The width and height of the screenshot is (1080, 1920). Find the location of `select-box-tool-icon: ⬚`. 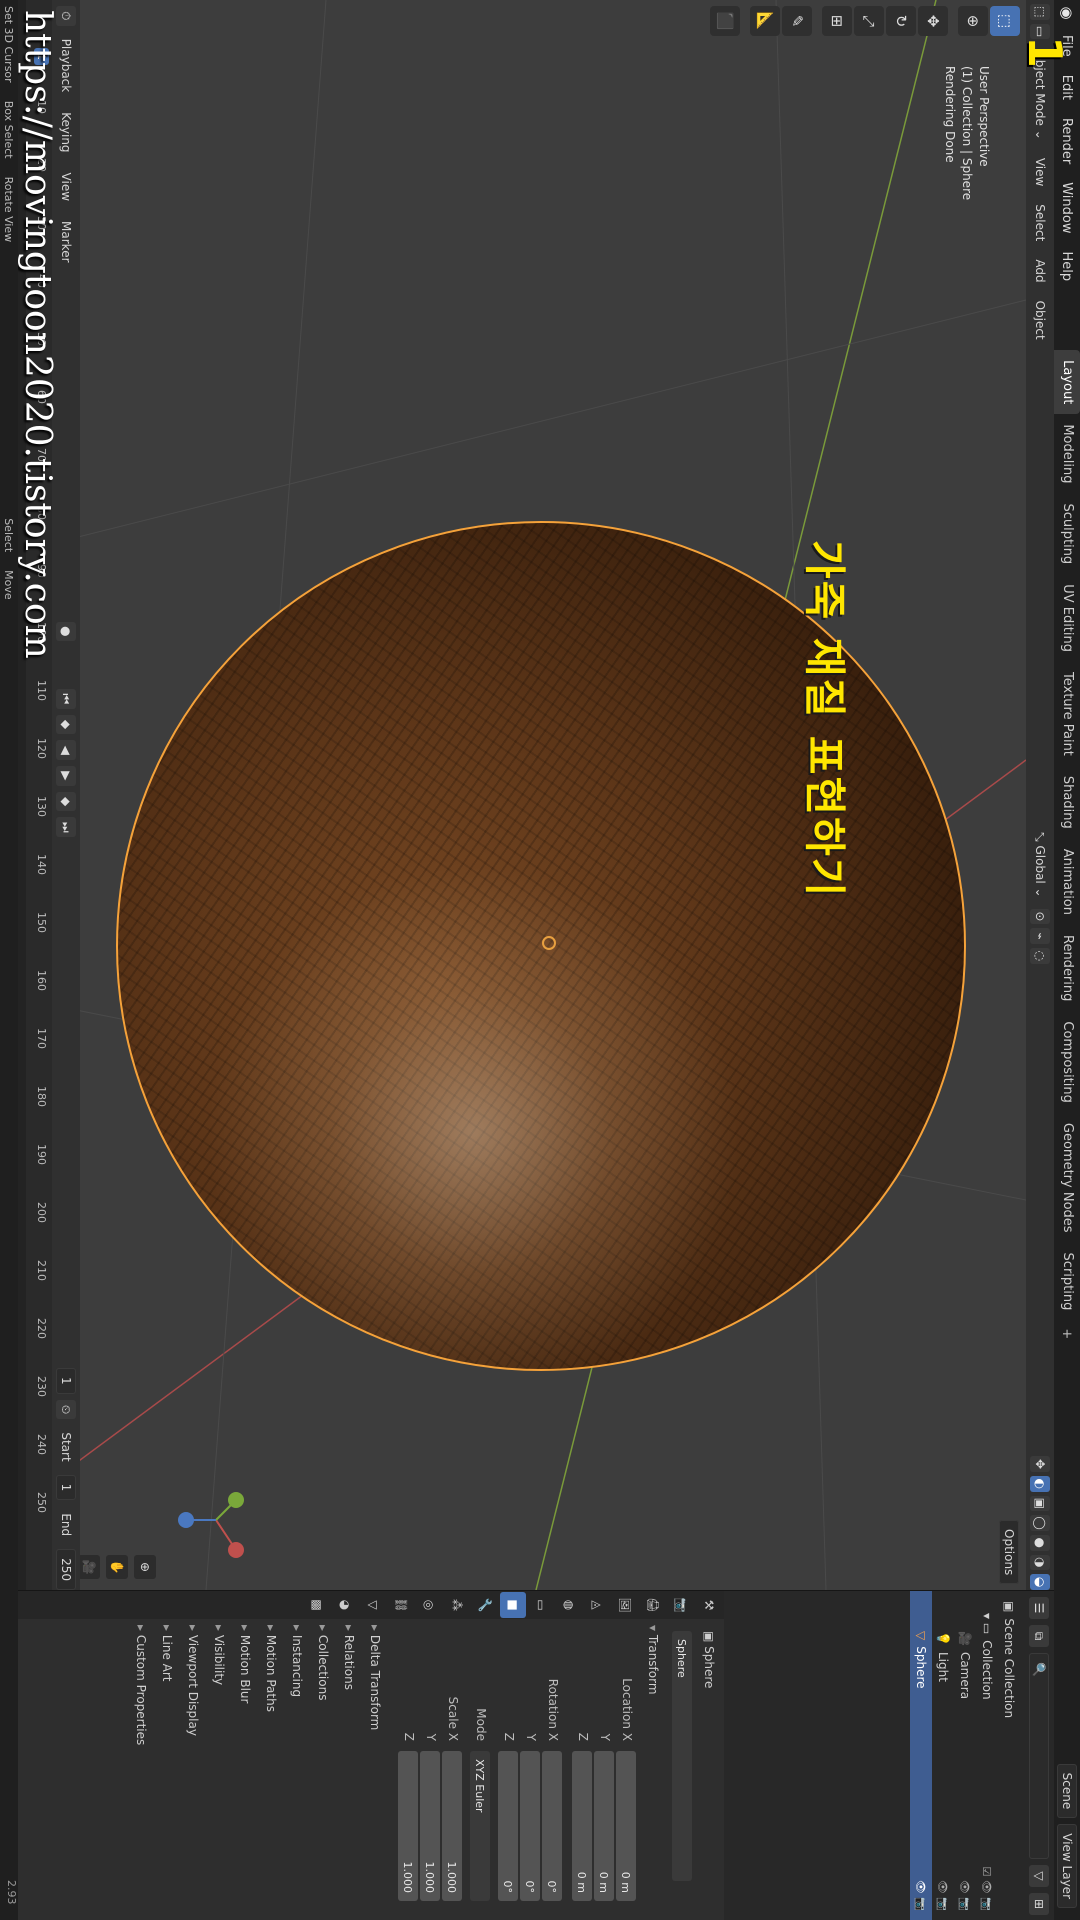

select-box-tool-icon: ⬚ is located at coordinates (1005, 21).